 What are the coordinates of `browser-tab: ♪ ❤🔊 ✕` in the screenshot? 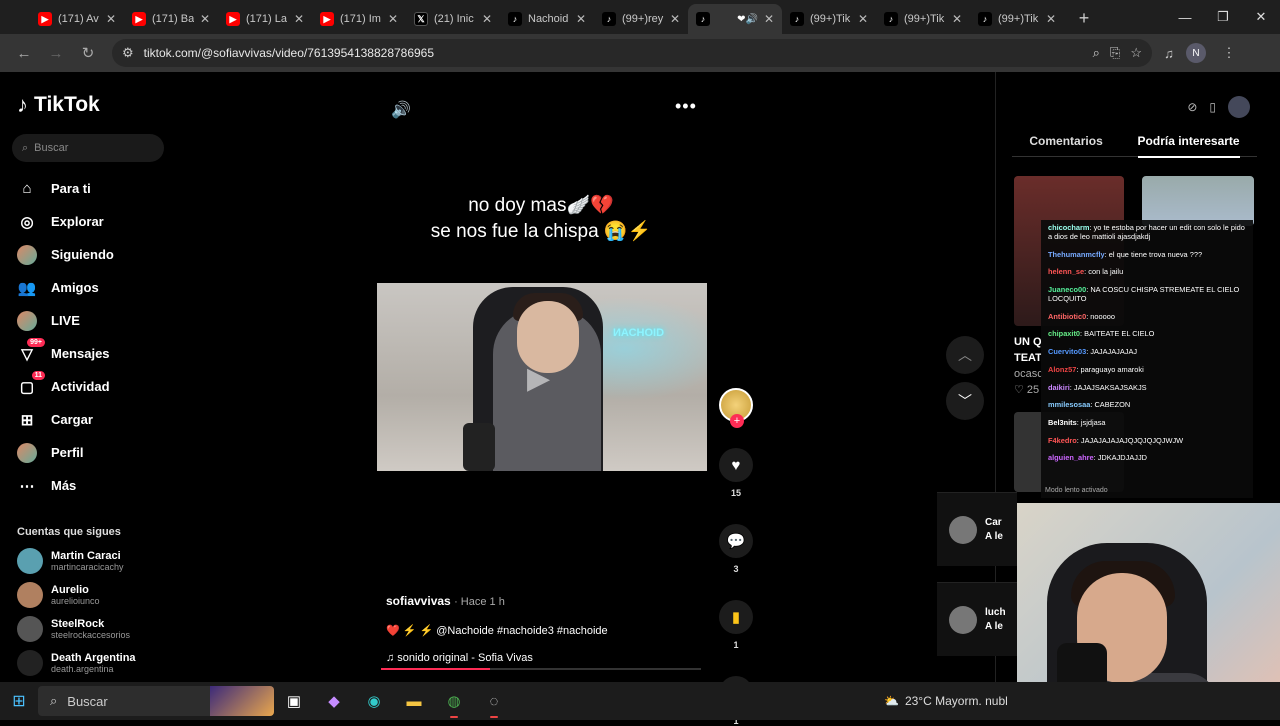 It's located at (735, 19).